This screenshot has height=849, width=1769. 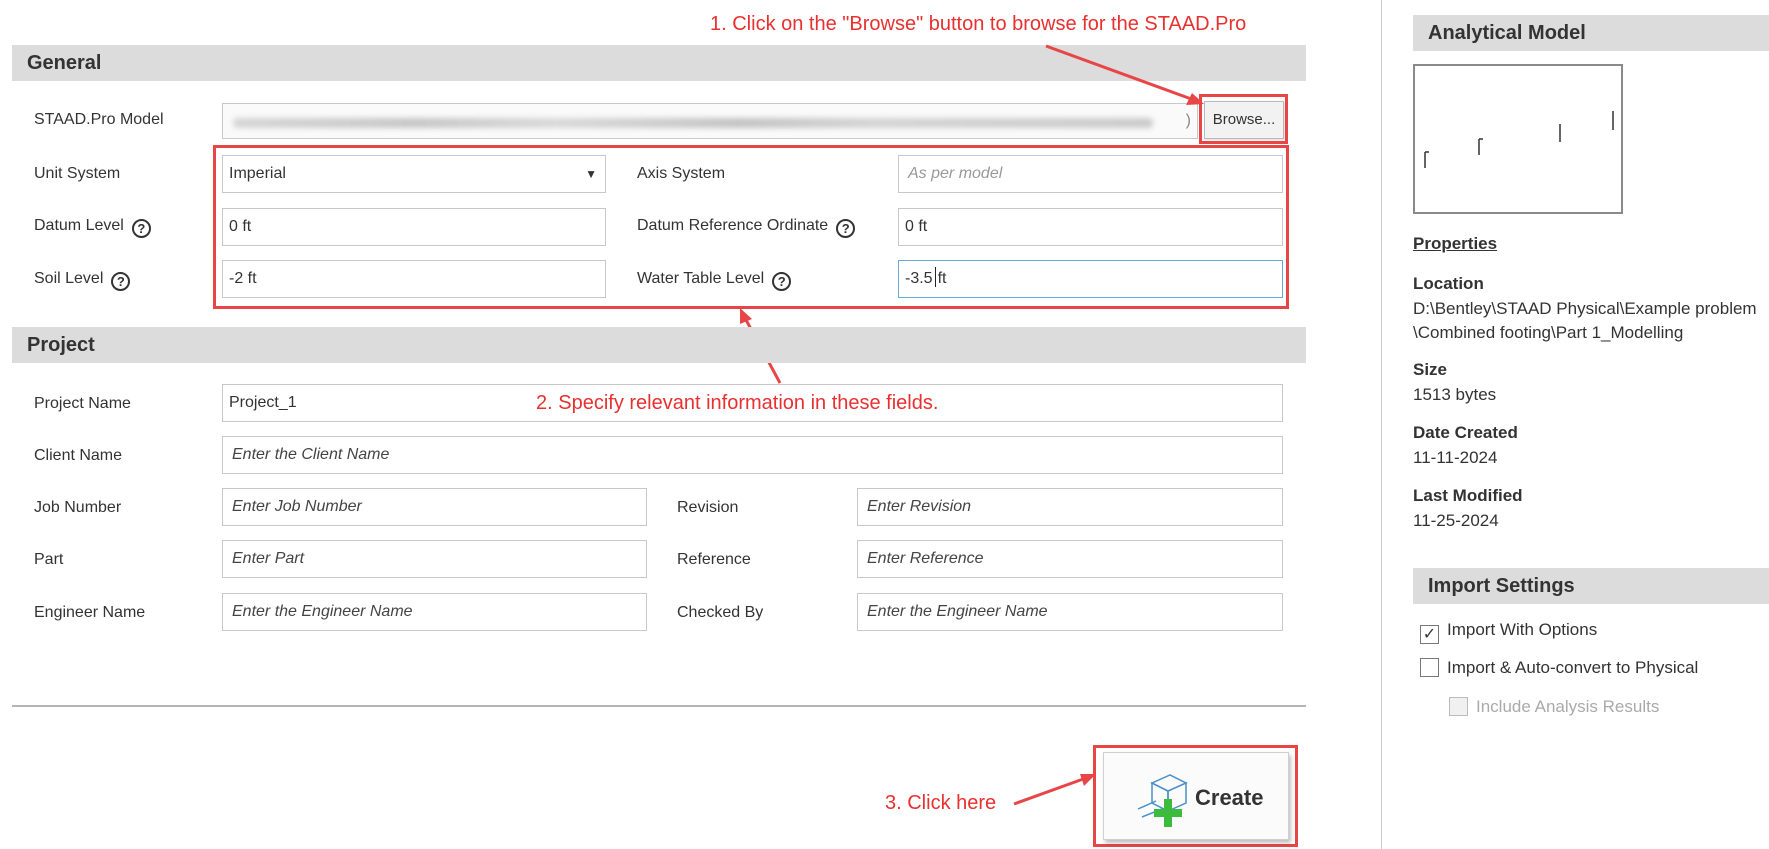 What do you see at coordinates (263, 402) in the screenshot?
I see `project-name-value: Project_1` at bounding box center [263, 402].